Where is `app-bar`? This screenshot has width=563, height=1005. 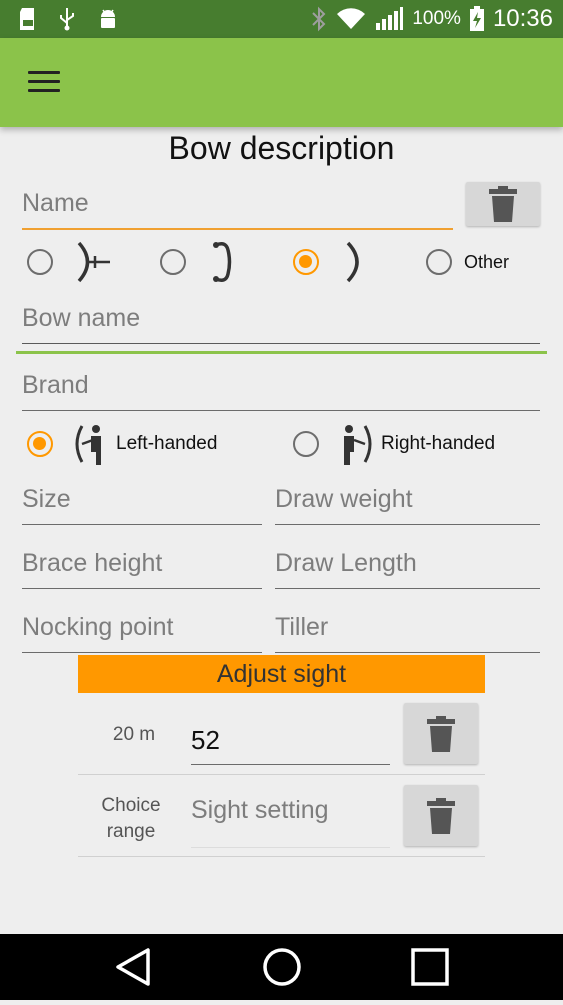
app-bar is located at coordinates (281, 82).